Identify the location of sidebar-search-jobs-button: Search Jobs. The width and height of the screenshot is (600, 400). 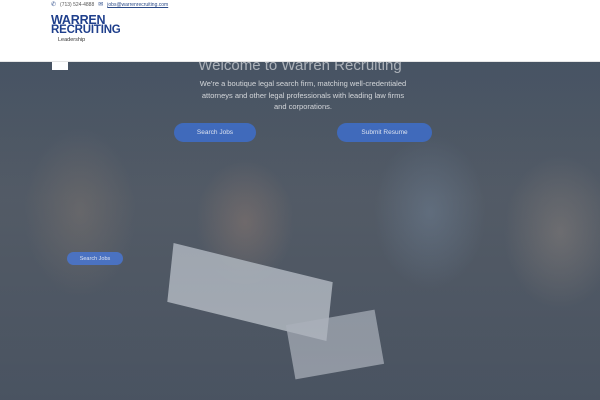
(95, 258).